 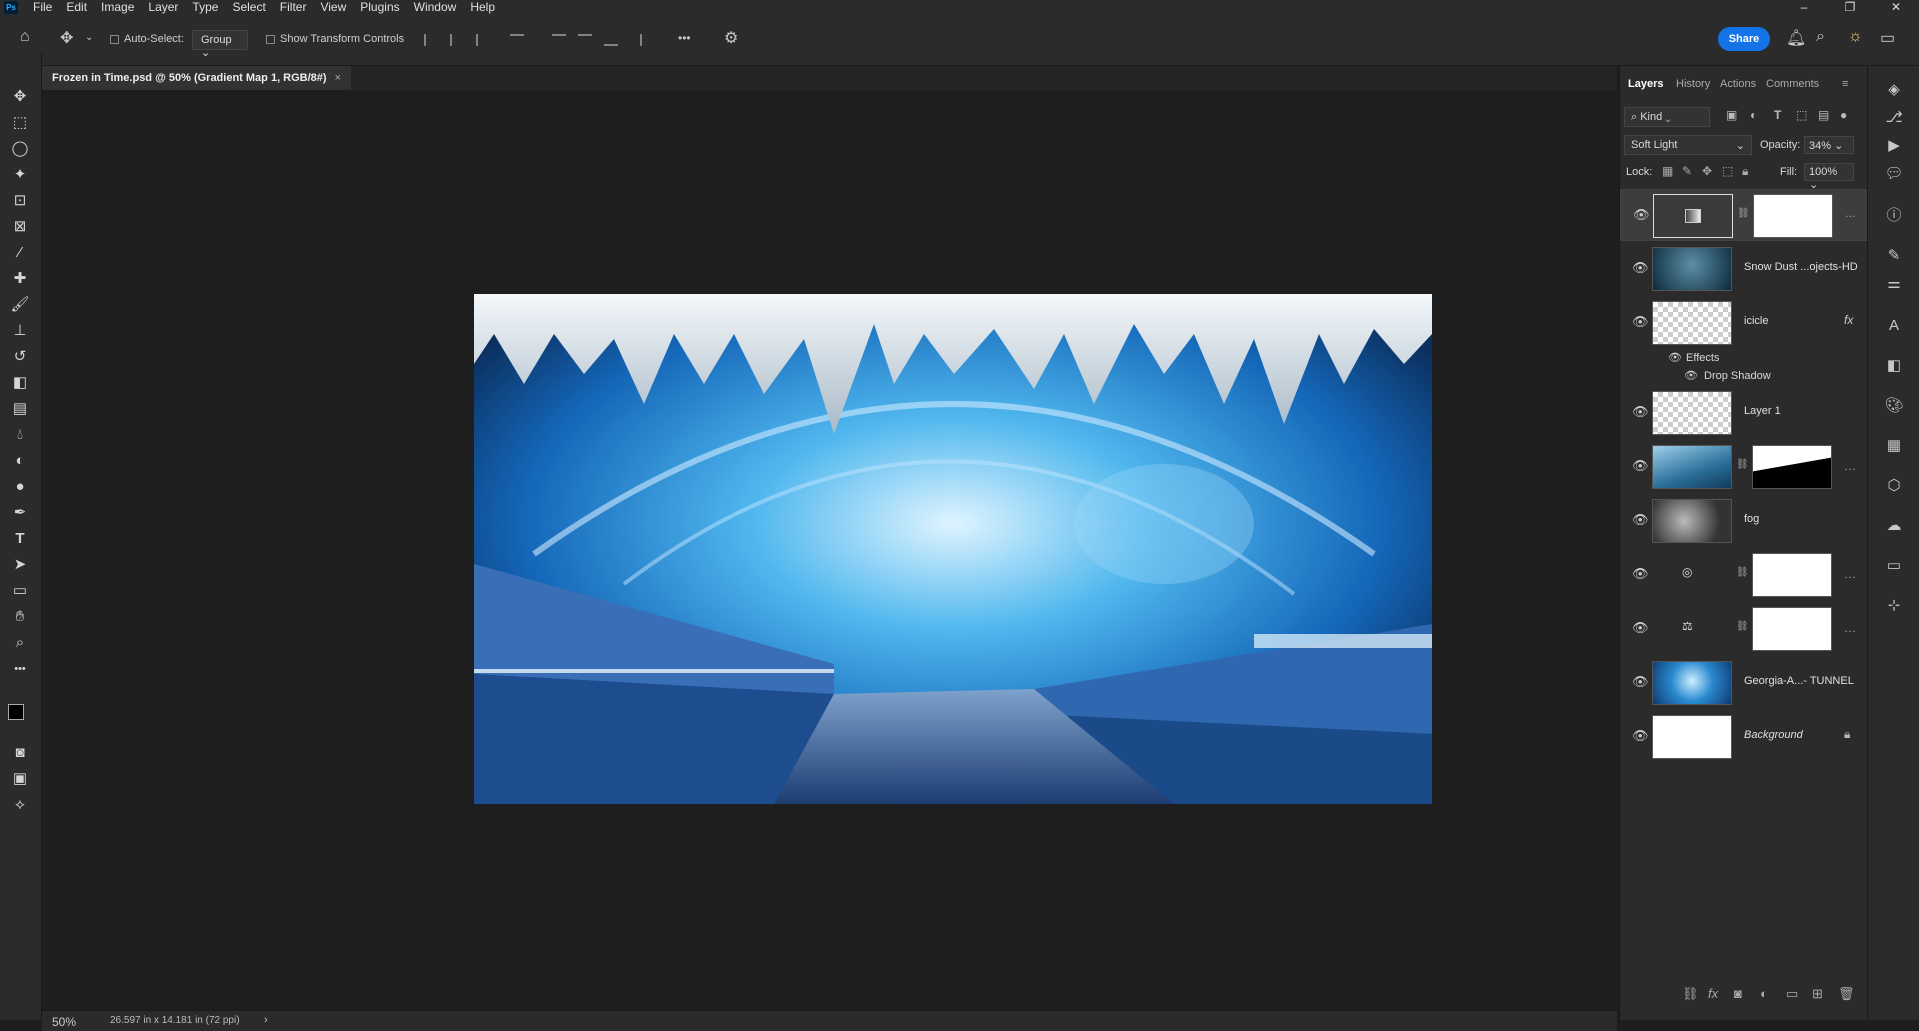 I want to click on menu-image: Image, so click(x=117, y=7).